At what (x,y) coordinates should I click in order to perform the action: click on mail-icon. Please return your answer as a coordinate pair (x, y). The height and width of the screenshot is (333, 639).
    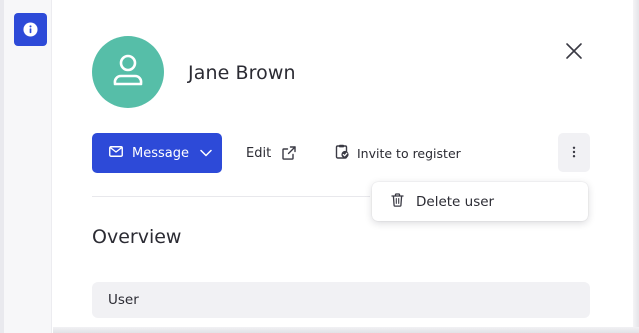
    Looking at the image, I should click on (116, 153).